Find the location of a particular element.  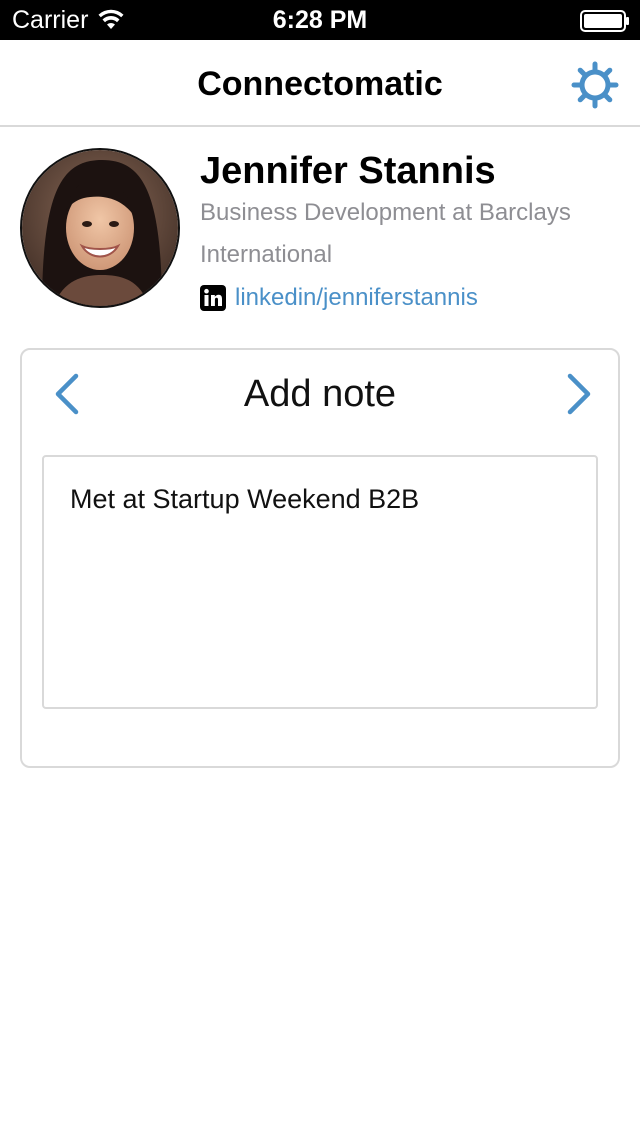

linkedin-profile-link: linkedin/jenniferstannis is located at coordinates (339, 298).